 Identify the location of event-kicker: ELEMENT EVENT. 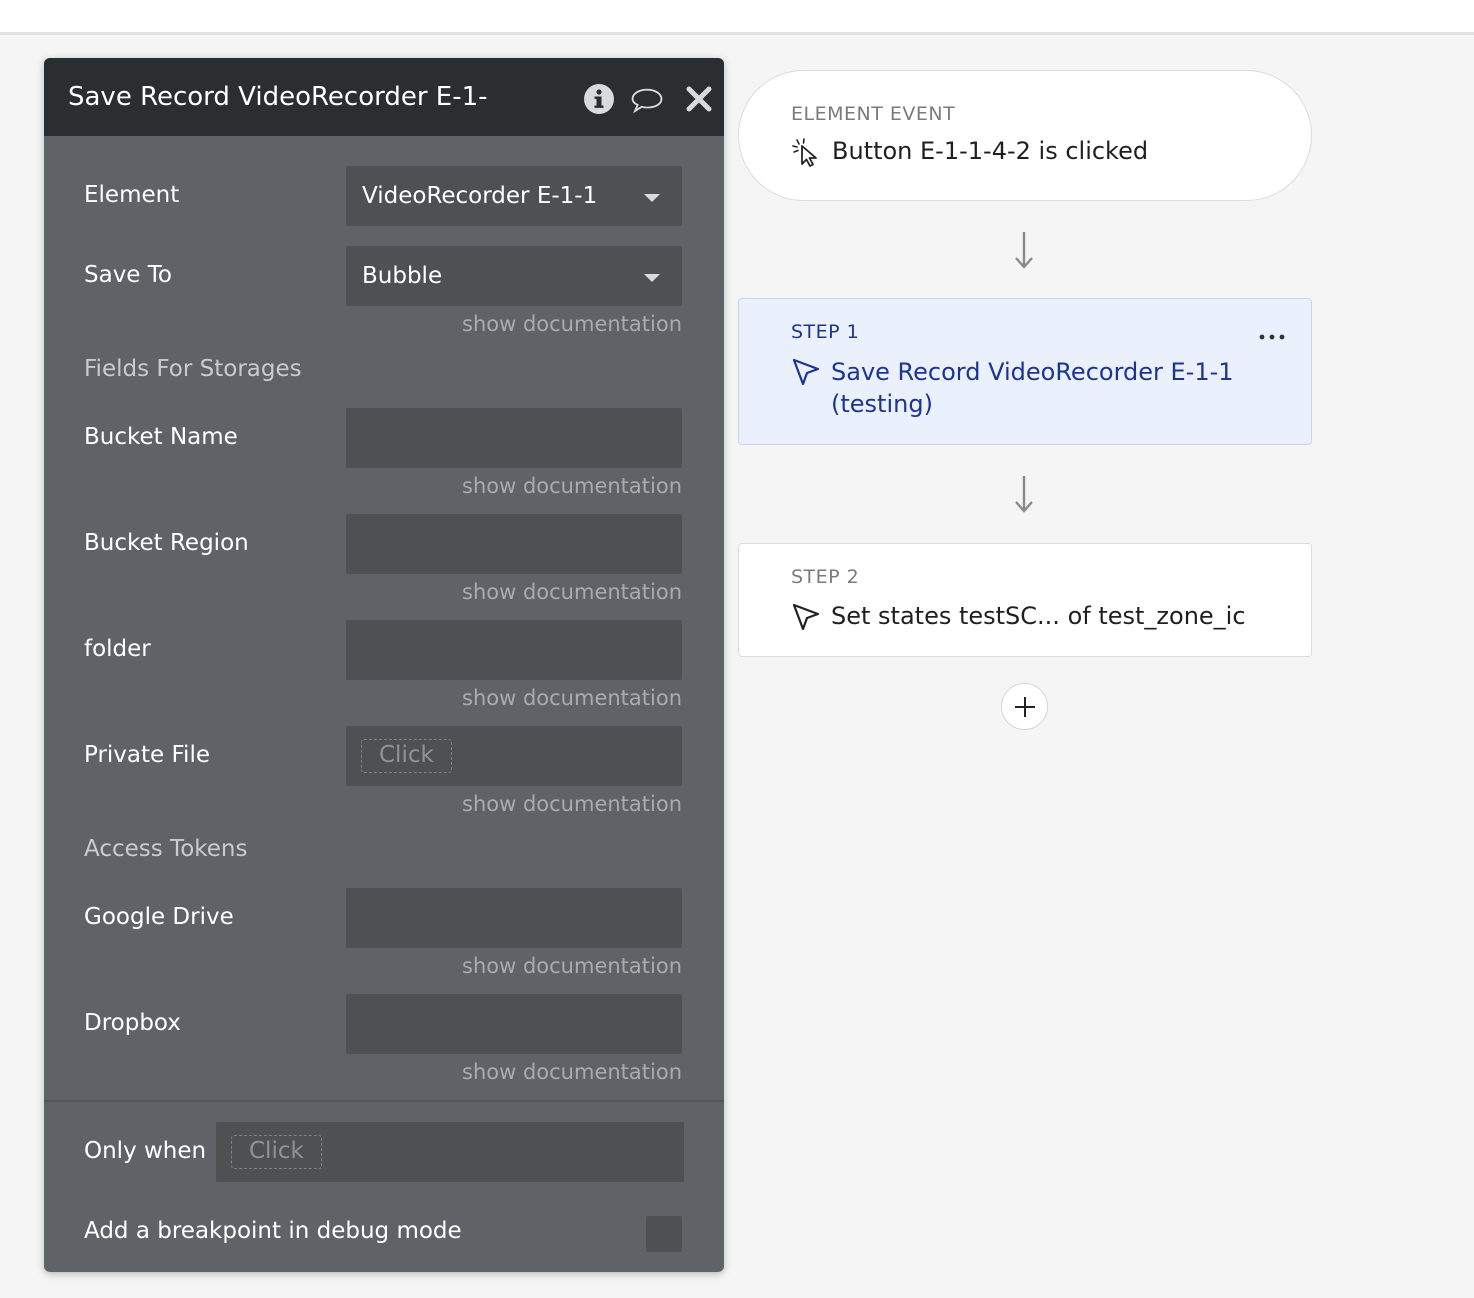
(873, 114).